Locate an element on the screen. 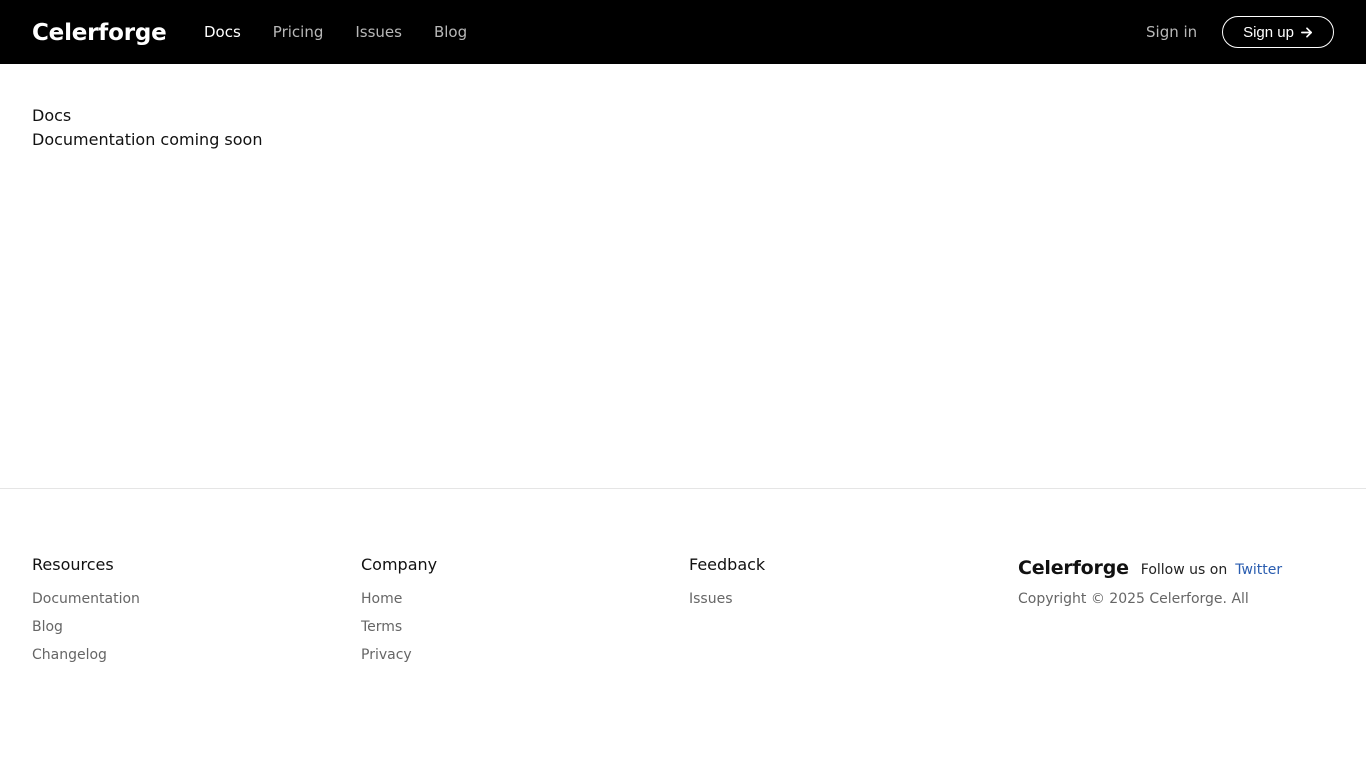  footer-brand: Celerforge Follow us on Twitter is located at coordinates (1150, 569).